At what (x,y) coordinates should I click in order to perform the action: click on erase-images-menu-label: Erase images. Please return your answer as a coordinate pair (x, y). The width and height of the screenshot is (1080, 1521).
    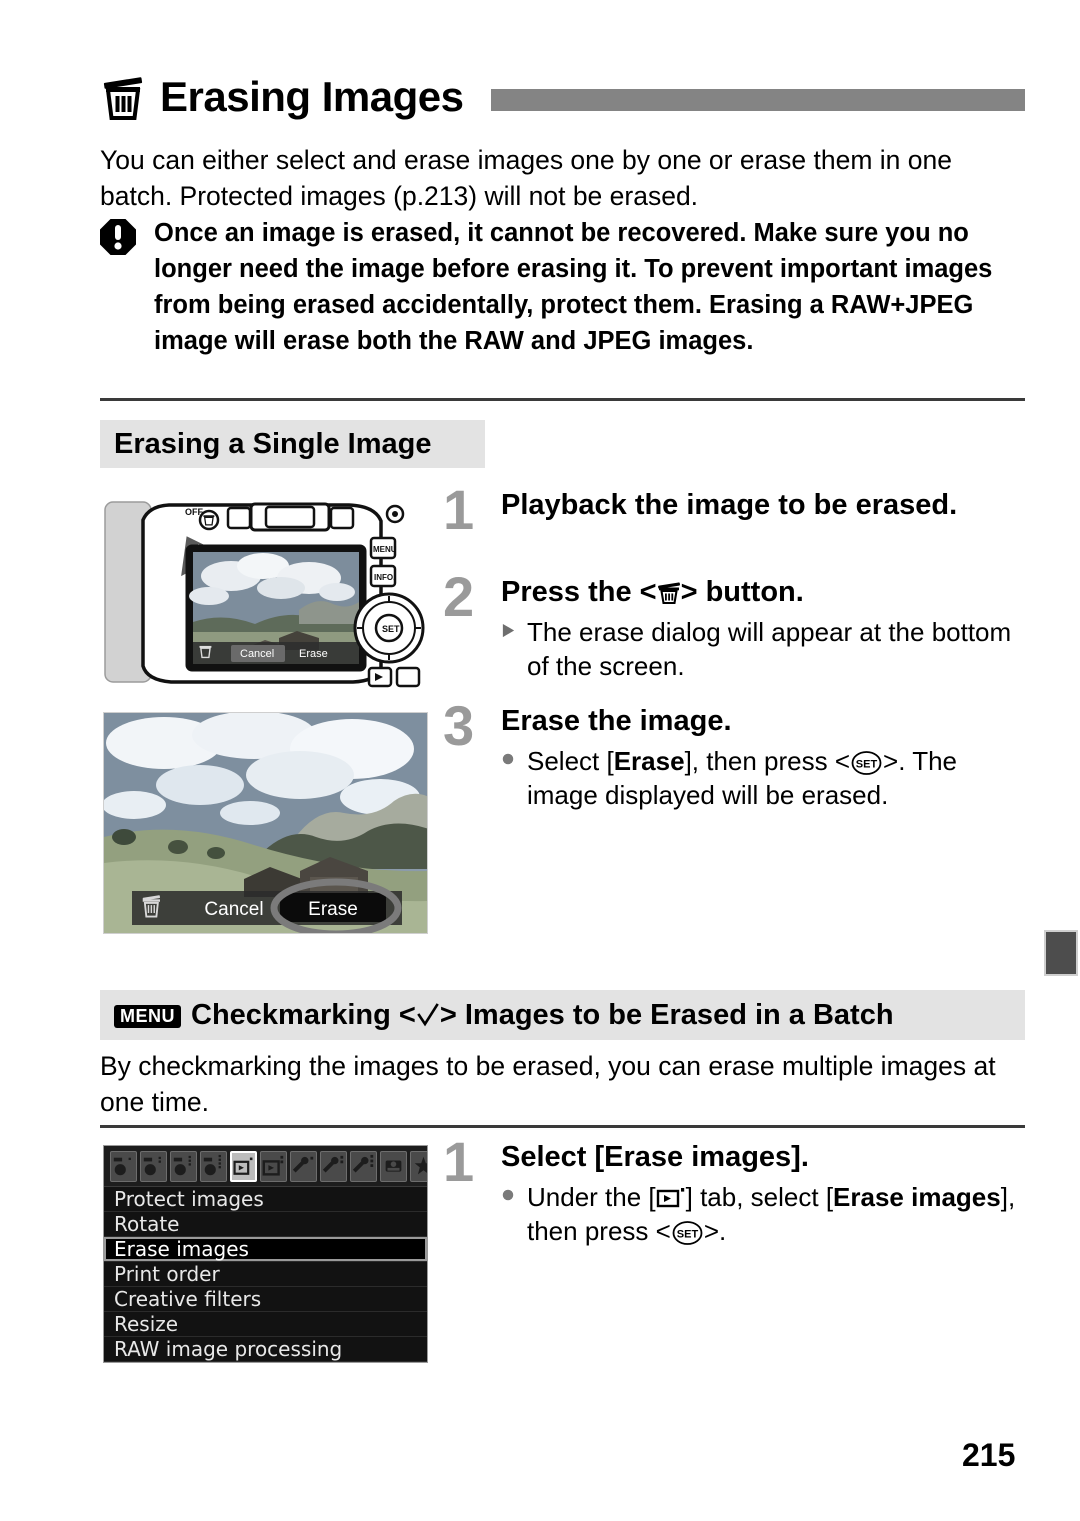
    Looking at the image, I should click on (917, 1197).